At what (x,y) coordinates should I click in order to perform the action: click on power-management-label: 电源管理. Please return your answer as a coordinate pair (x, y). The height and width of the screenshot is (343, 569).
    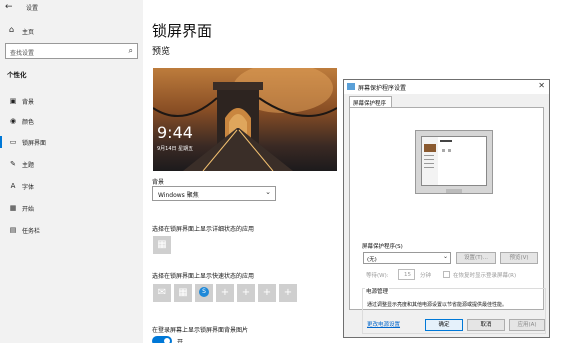
    Looking at the image, I should click on (377, 291).